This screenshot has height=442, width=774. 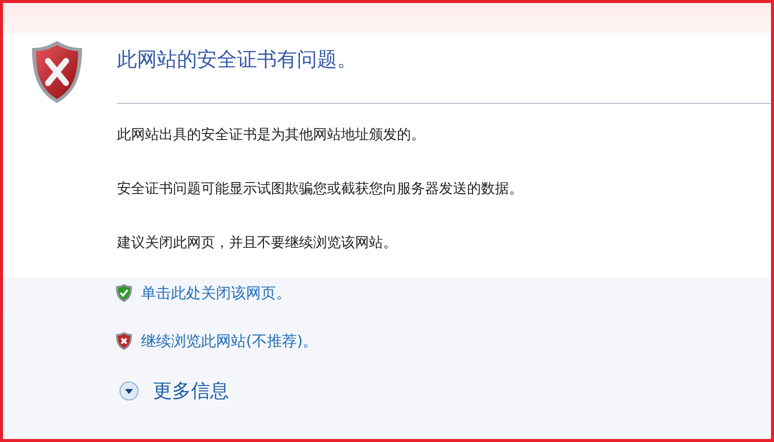 What do you see at coordinates (124, 341) in the screenshot?
I see `x-shield-icon` at bounding box center [124, 341].